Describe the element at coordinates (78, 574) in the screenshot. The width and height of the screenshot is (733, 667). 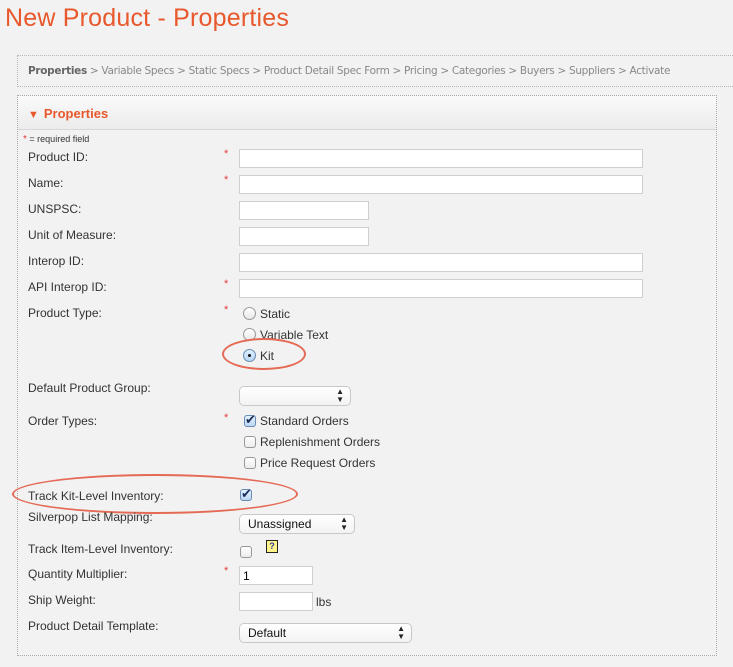
I see `quantity-multiplier-label: Quantity Multiplier:` at that location.